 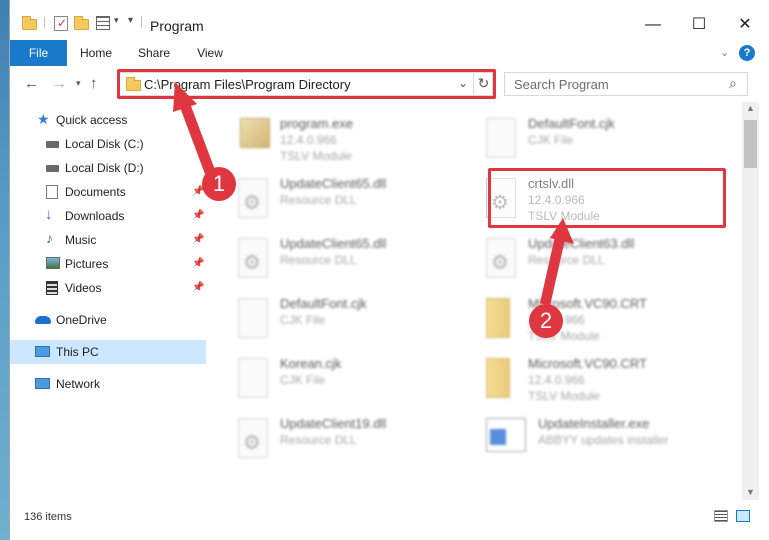 What do you see at coordinates (750, 492) in the screenshot?
I see `scroll-down-icon: ▼` at bounding box center [750, 492].